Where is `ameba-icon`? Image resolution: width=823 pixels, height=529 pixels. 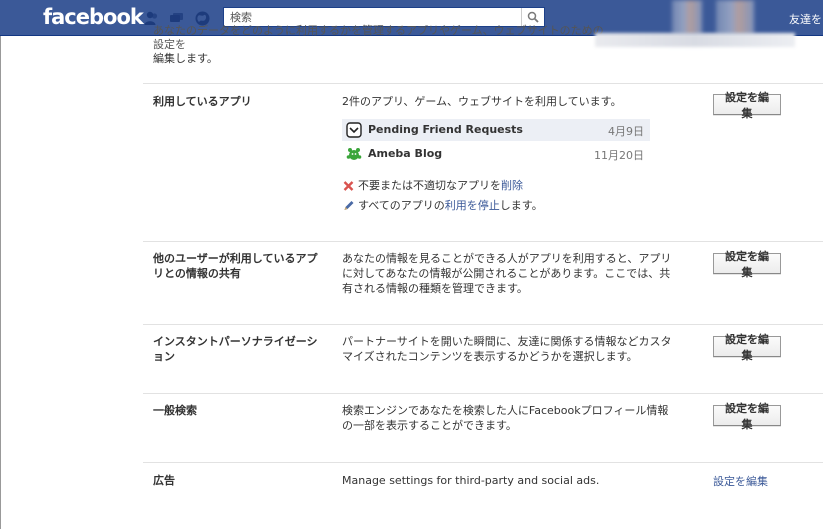
ameba-icon is located at coordinates (354, 154).